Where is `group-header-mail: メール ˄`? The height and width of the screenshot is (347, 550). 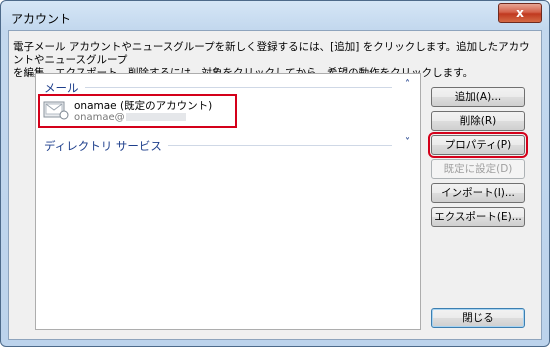
group-header-mail: メール ˄ is located at coordinates (227, 87).